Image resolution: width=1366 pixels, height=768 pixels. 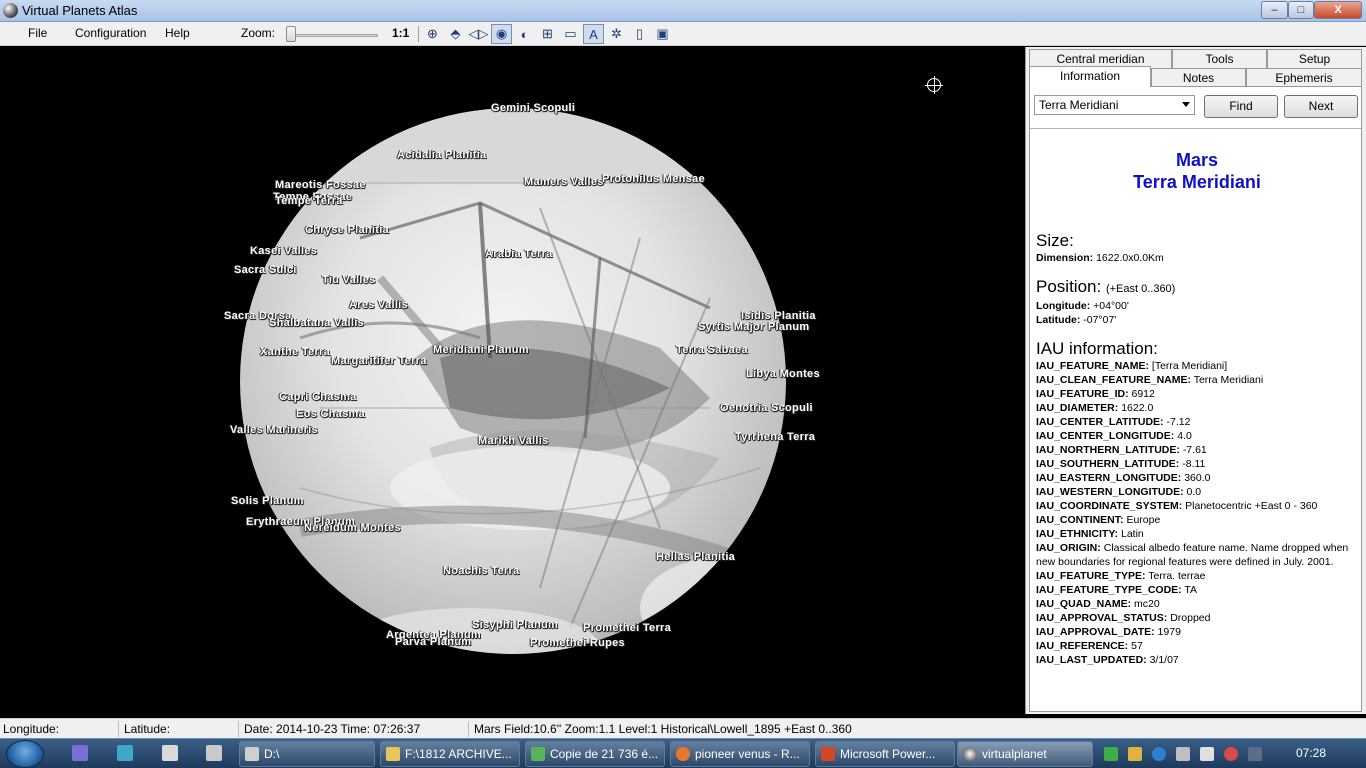 What do you see at coordinates (1241, 106) in the screenshot?
I see `find-button: Find` at bounding box center [1241, 106].